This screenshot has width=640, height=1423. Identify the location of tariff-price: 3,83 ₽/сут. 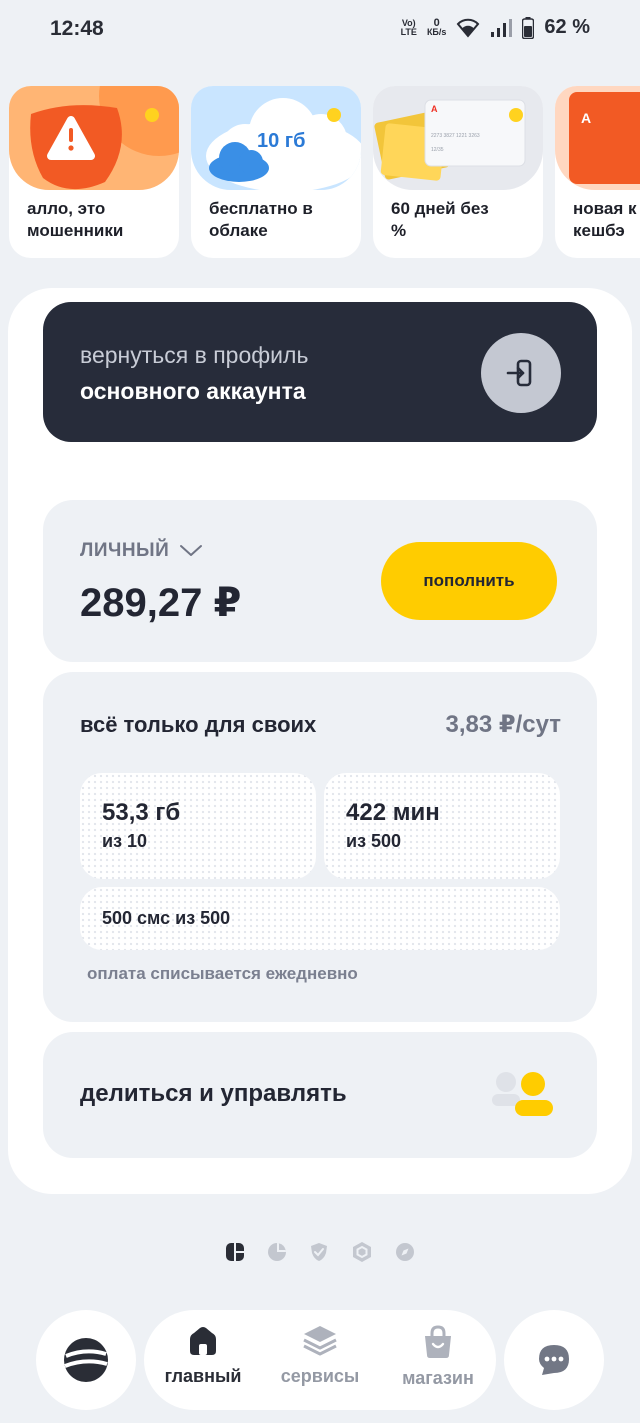
(503, 724).